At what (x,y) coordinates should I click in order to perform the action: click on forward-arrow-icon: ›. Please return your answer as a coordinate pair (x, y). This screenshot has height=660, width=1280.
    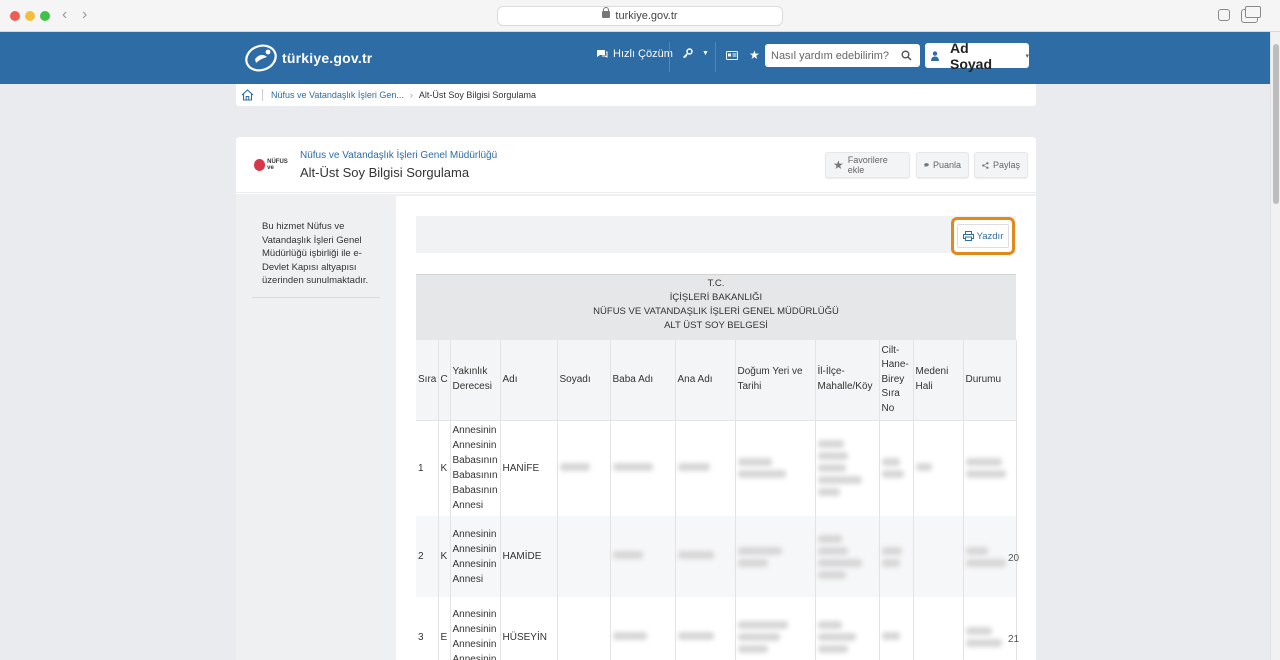
    Looking at the image, I should click on (84, 15).